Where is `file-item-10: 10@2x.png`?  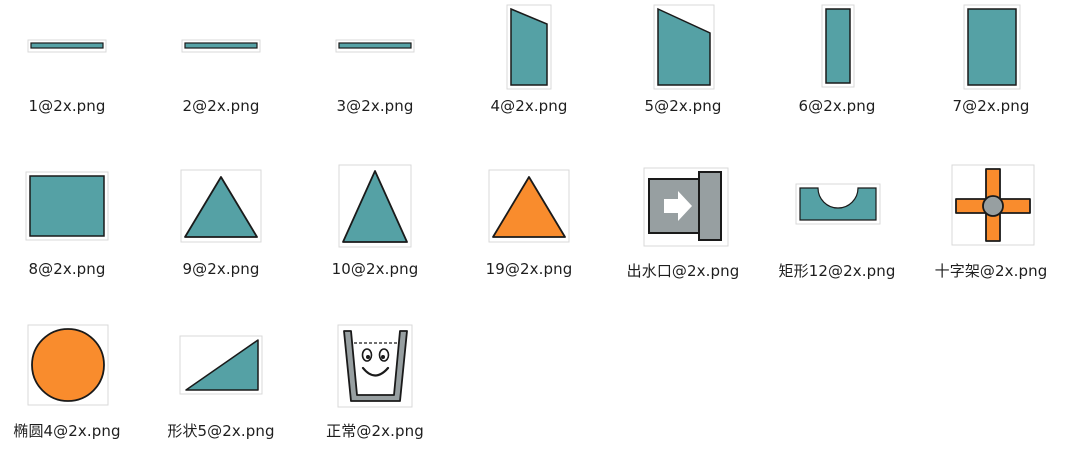 file-item-10: 10@2x.png is located at coordinates (375, 238).